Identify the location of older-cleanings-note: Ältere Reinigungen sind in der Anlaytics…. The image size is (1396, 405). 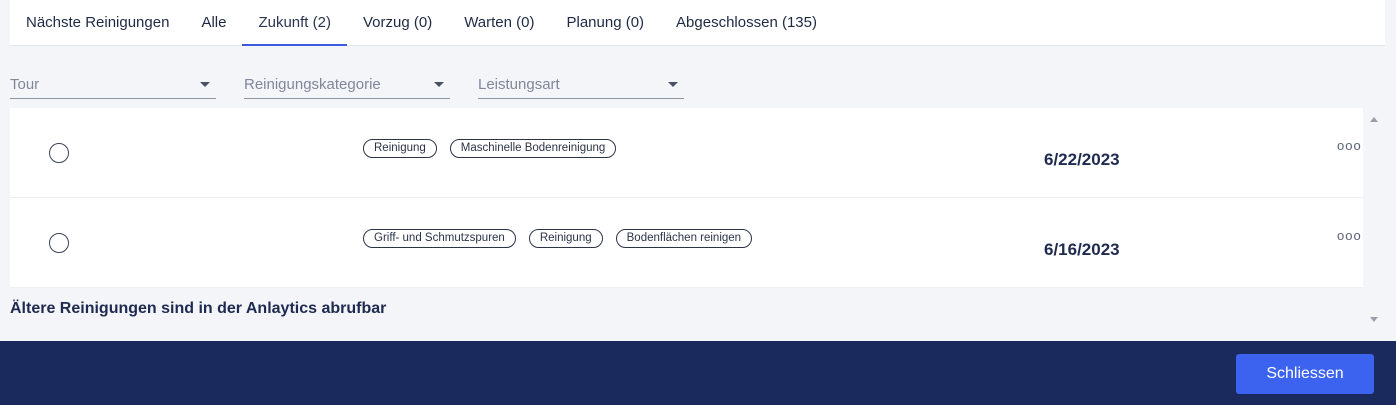
(198, 308).